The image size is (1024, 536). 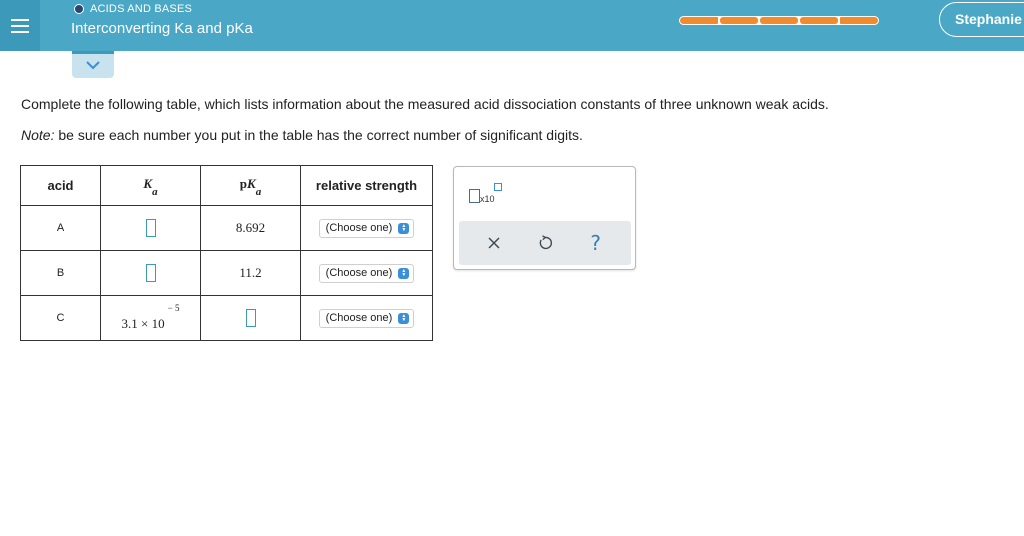 What do you see at coordinates (20, 19) in the screenshot?
I see `hamburger-icon` at bounding box center [20, 19].